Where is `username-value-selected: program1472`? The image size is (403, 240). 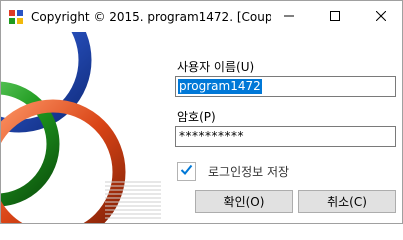
username-value-selected: program1472 is located at coordinates (220, 86).